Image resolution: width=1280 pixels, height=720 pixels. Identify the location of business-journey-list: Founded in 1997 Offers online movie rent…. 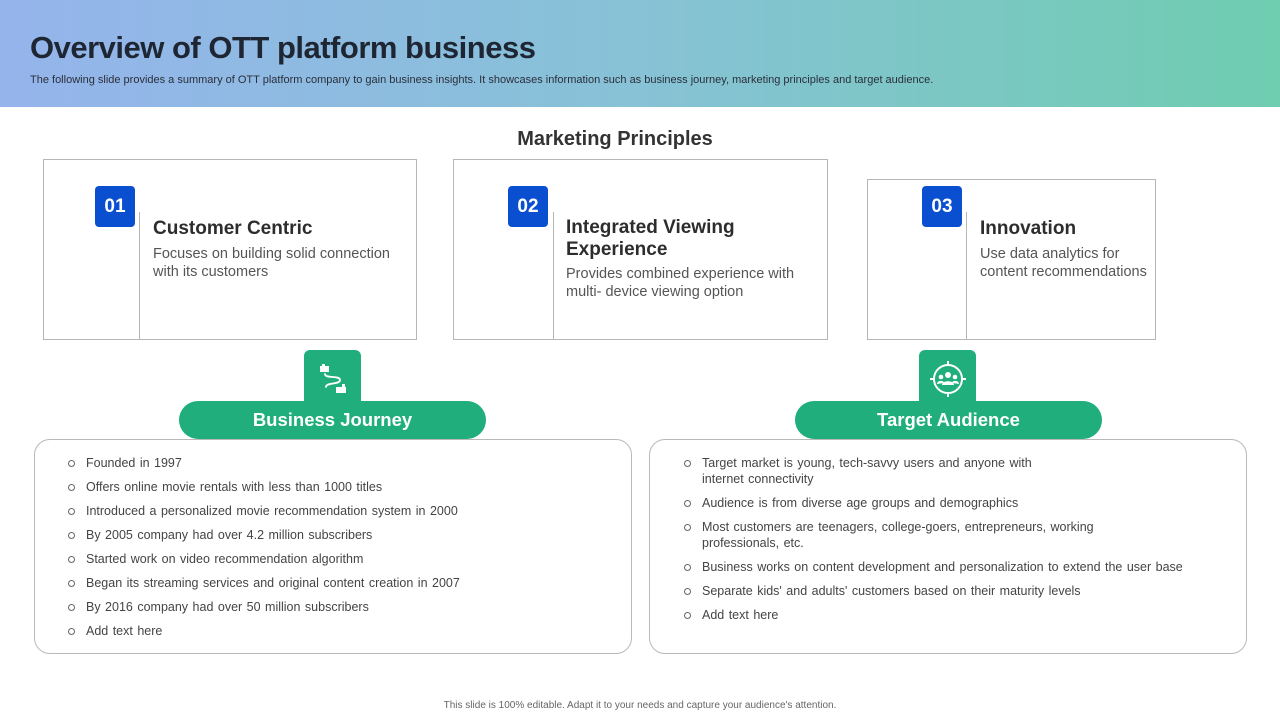
(336, 551).